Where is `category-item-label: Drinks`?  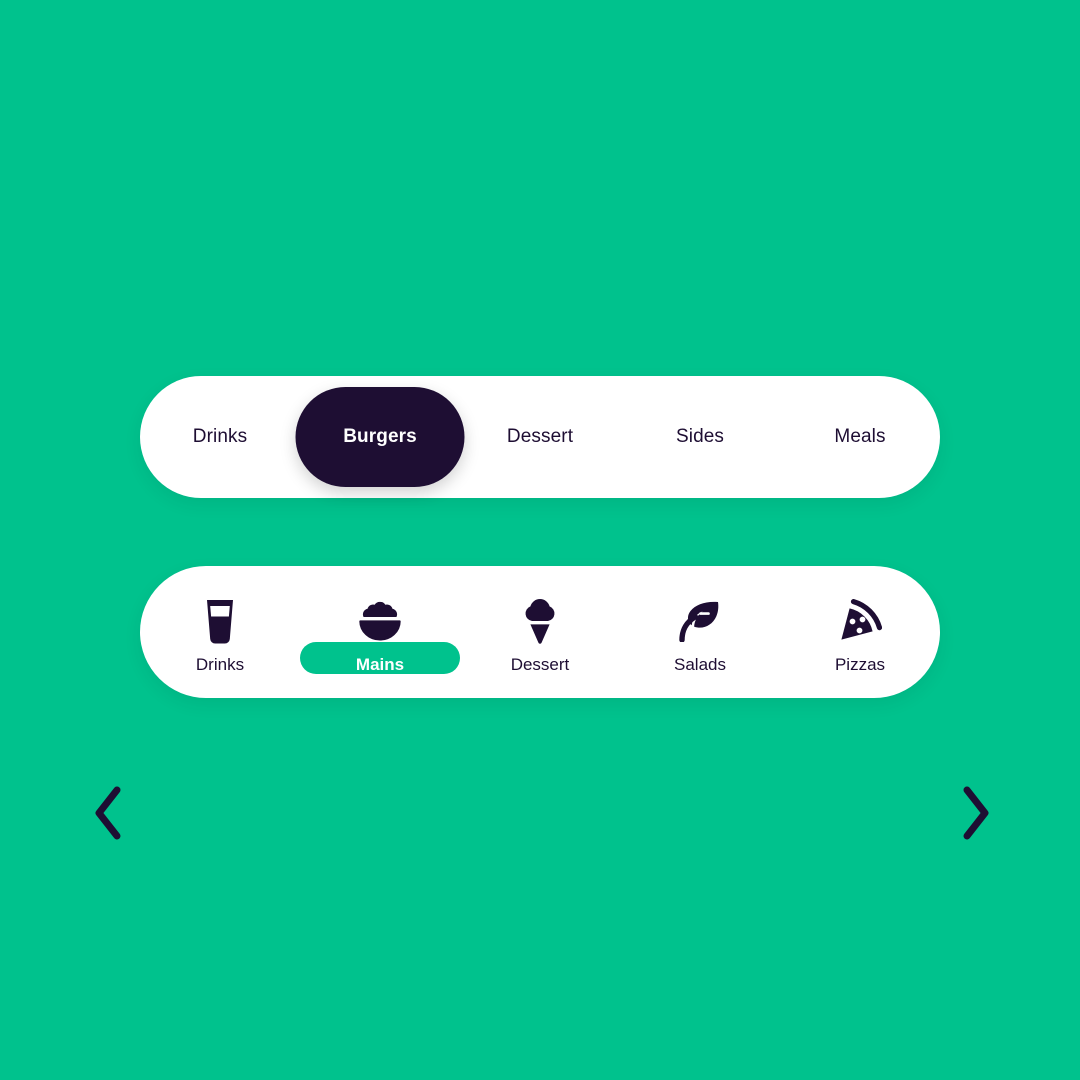
category-item-label: Drinks is located at coordinates (220, 436).